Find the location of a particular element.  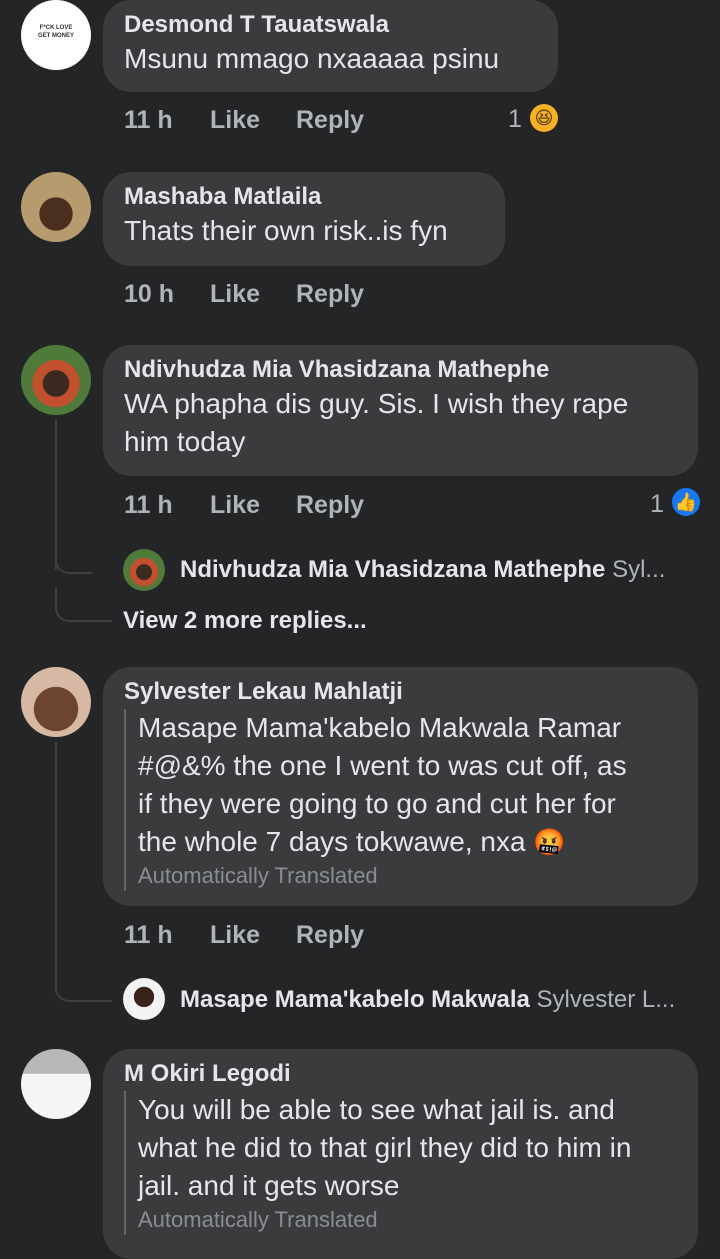

reply-author: Ndivhudza Mia Vhasidzana Mathephe is located at coordinates (392, 569).